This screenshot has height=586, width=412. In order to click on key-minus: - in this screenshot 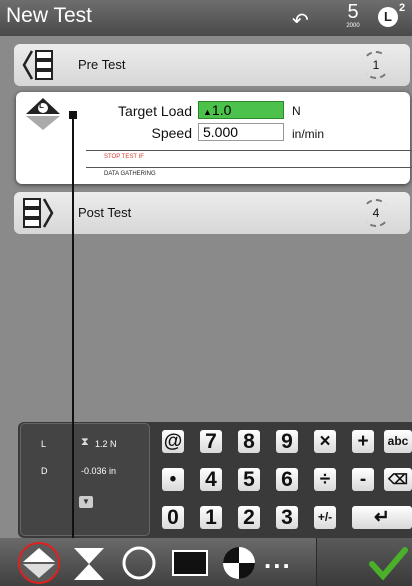, I will do `click(363, 479)`.